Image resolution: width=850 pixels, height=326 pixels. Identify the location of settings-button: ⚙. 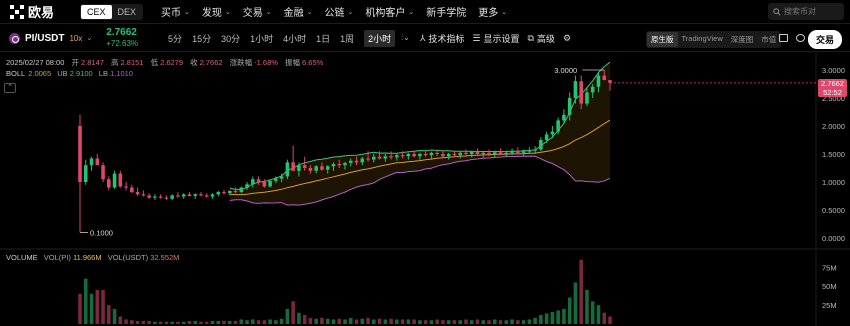
(568, 38).